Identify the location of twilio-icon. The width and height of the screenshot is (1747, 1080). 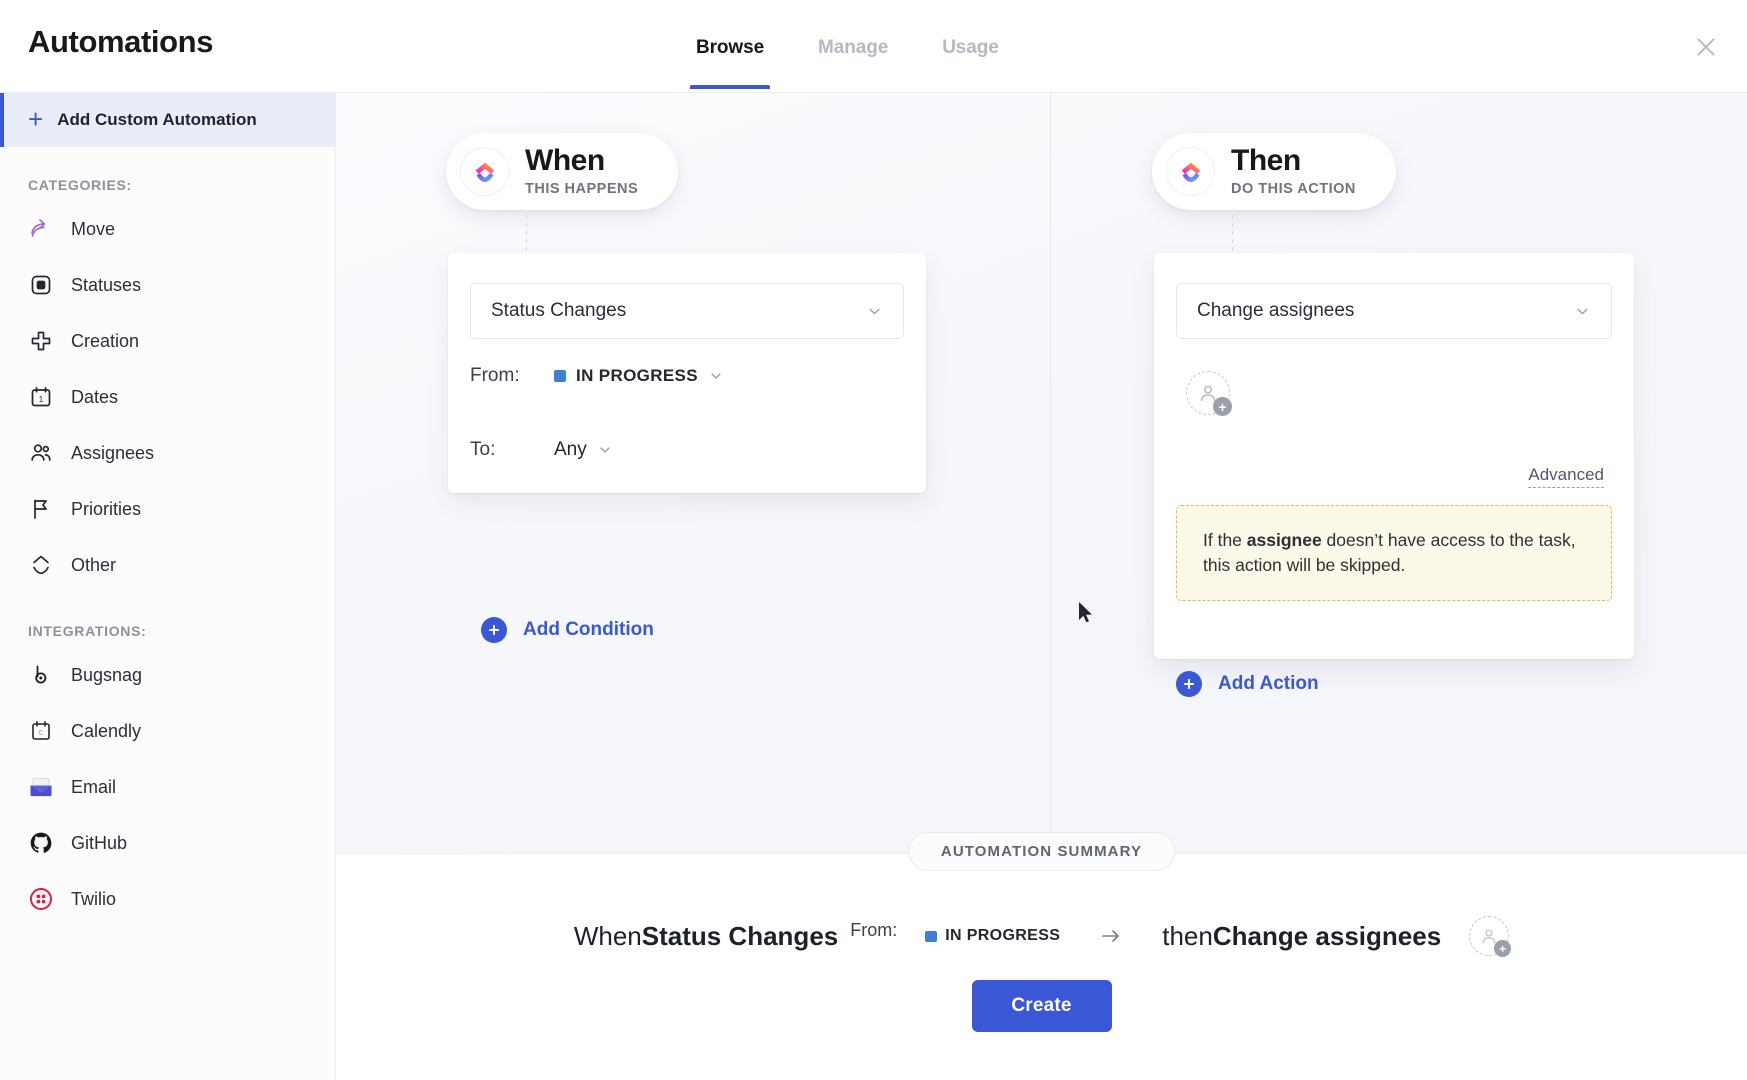
(41, 899).